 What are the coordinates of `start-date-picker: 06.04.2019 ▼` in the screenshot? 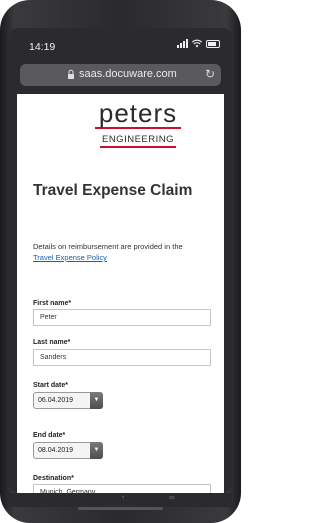 It's located at (68, 400).